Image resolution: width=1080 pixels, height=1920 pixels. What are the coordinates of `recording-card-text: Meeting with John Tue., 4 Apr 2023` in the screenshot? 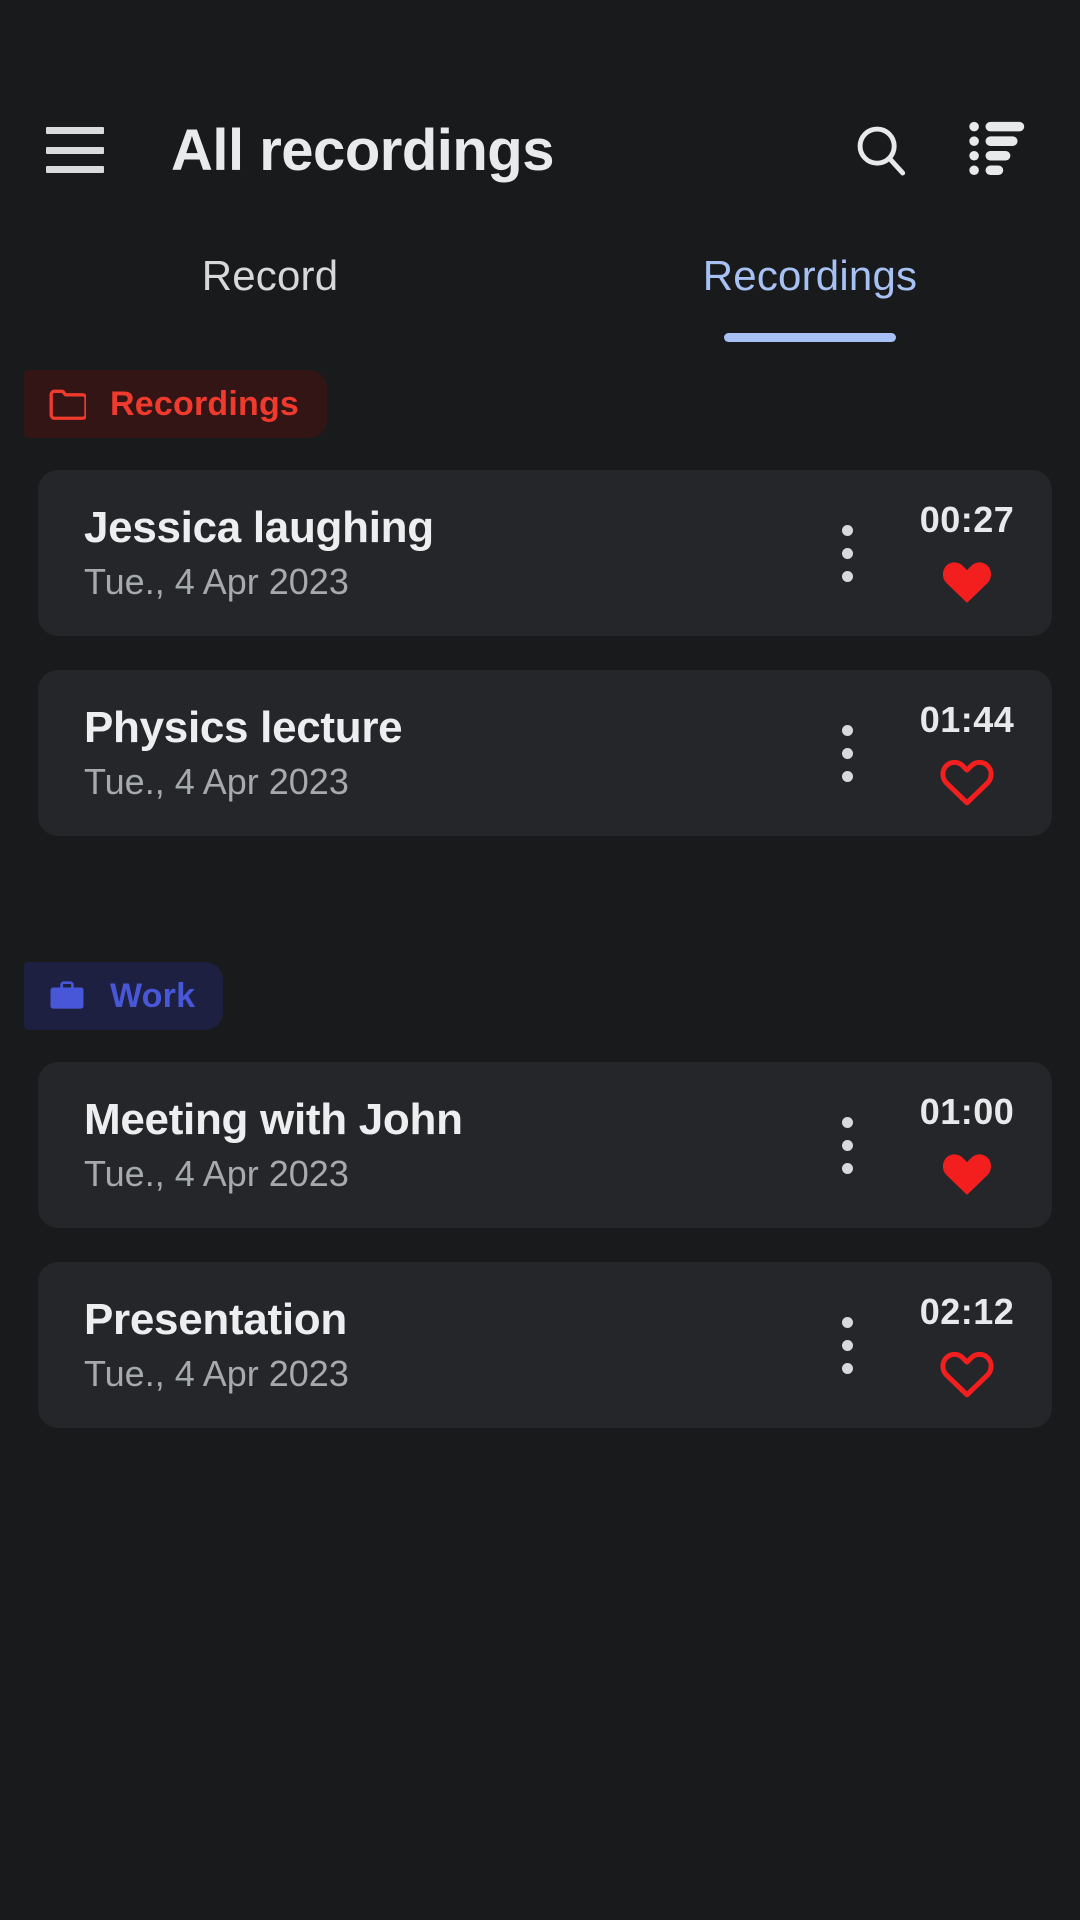 It's located at (450, 1145).